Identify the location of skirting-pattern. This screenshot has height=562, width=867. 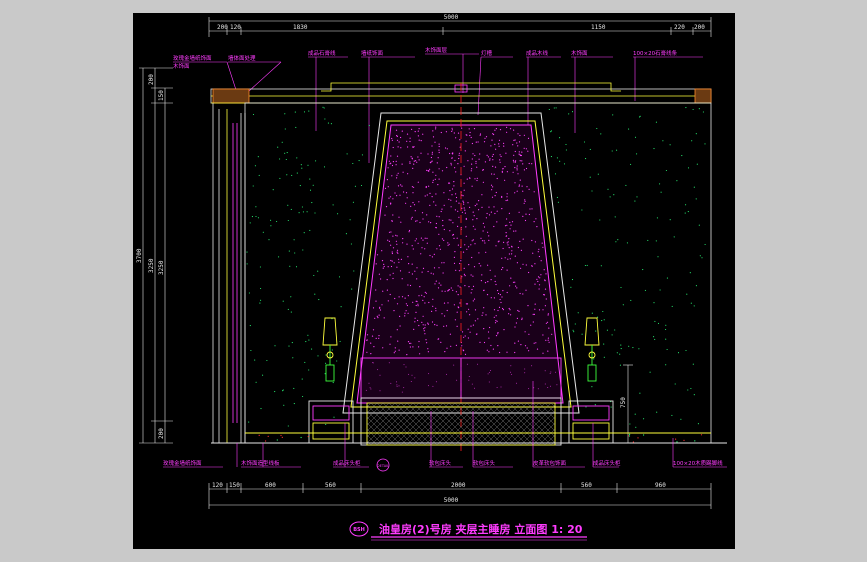
(480, 438).